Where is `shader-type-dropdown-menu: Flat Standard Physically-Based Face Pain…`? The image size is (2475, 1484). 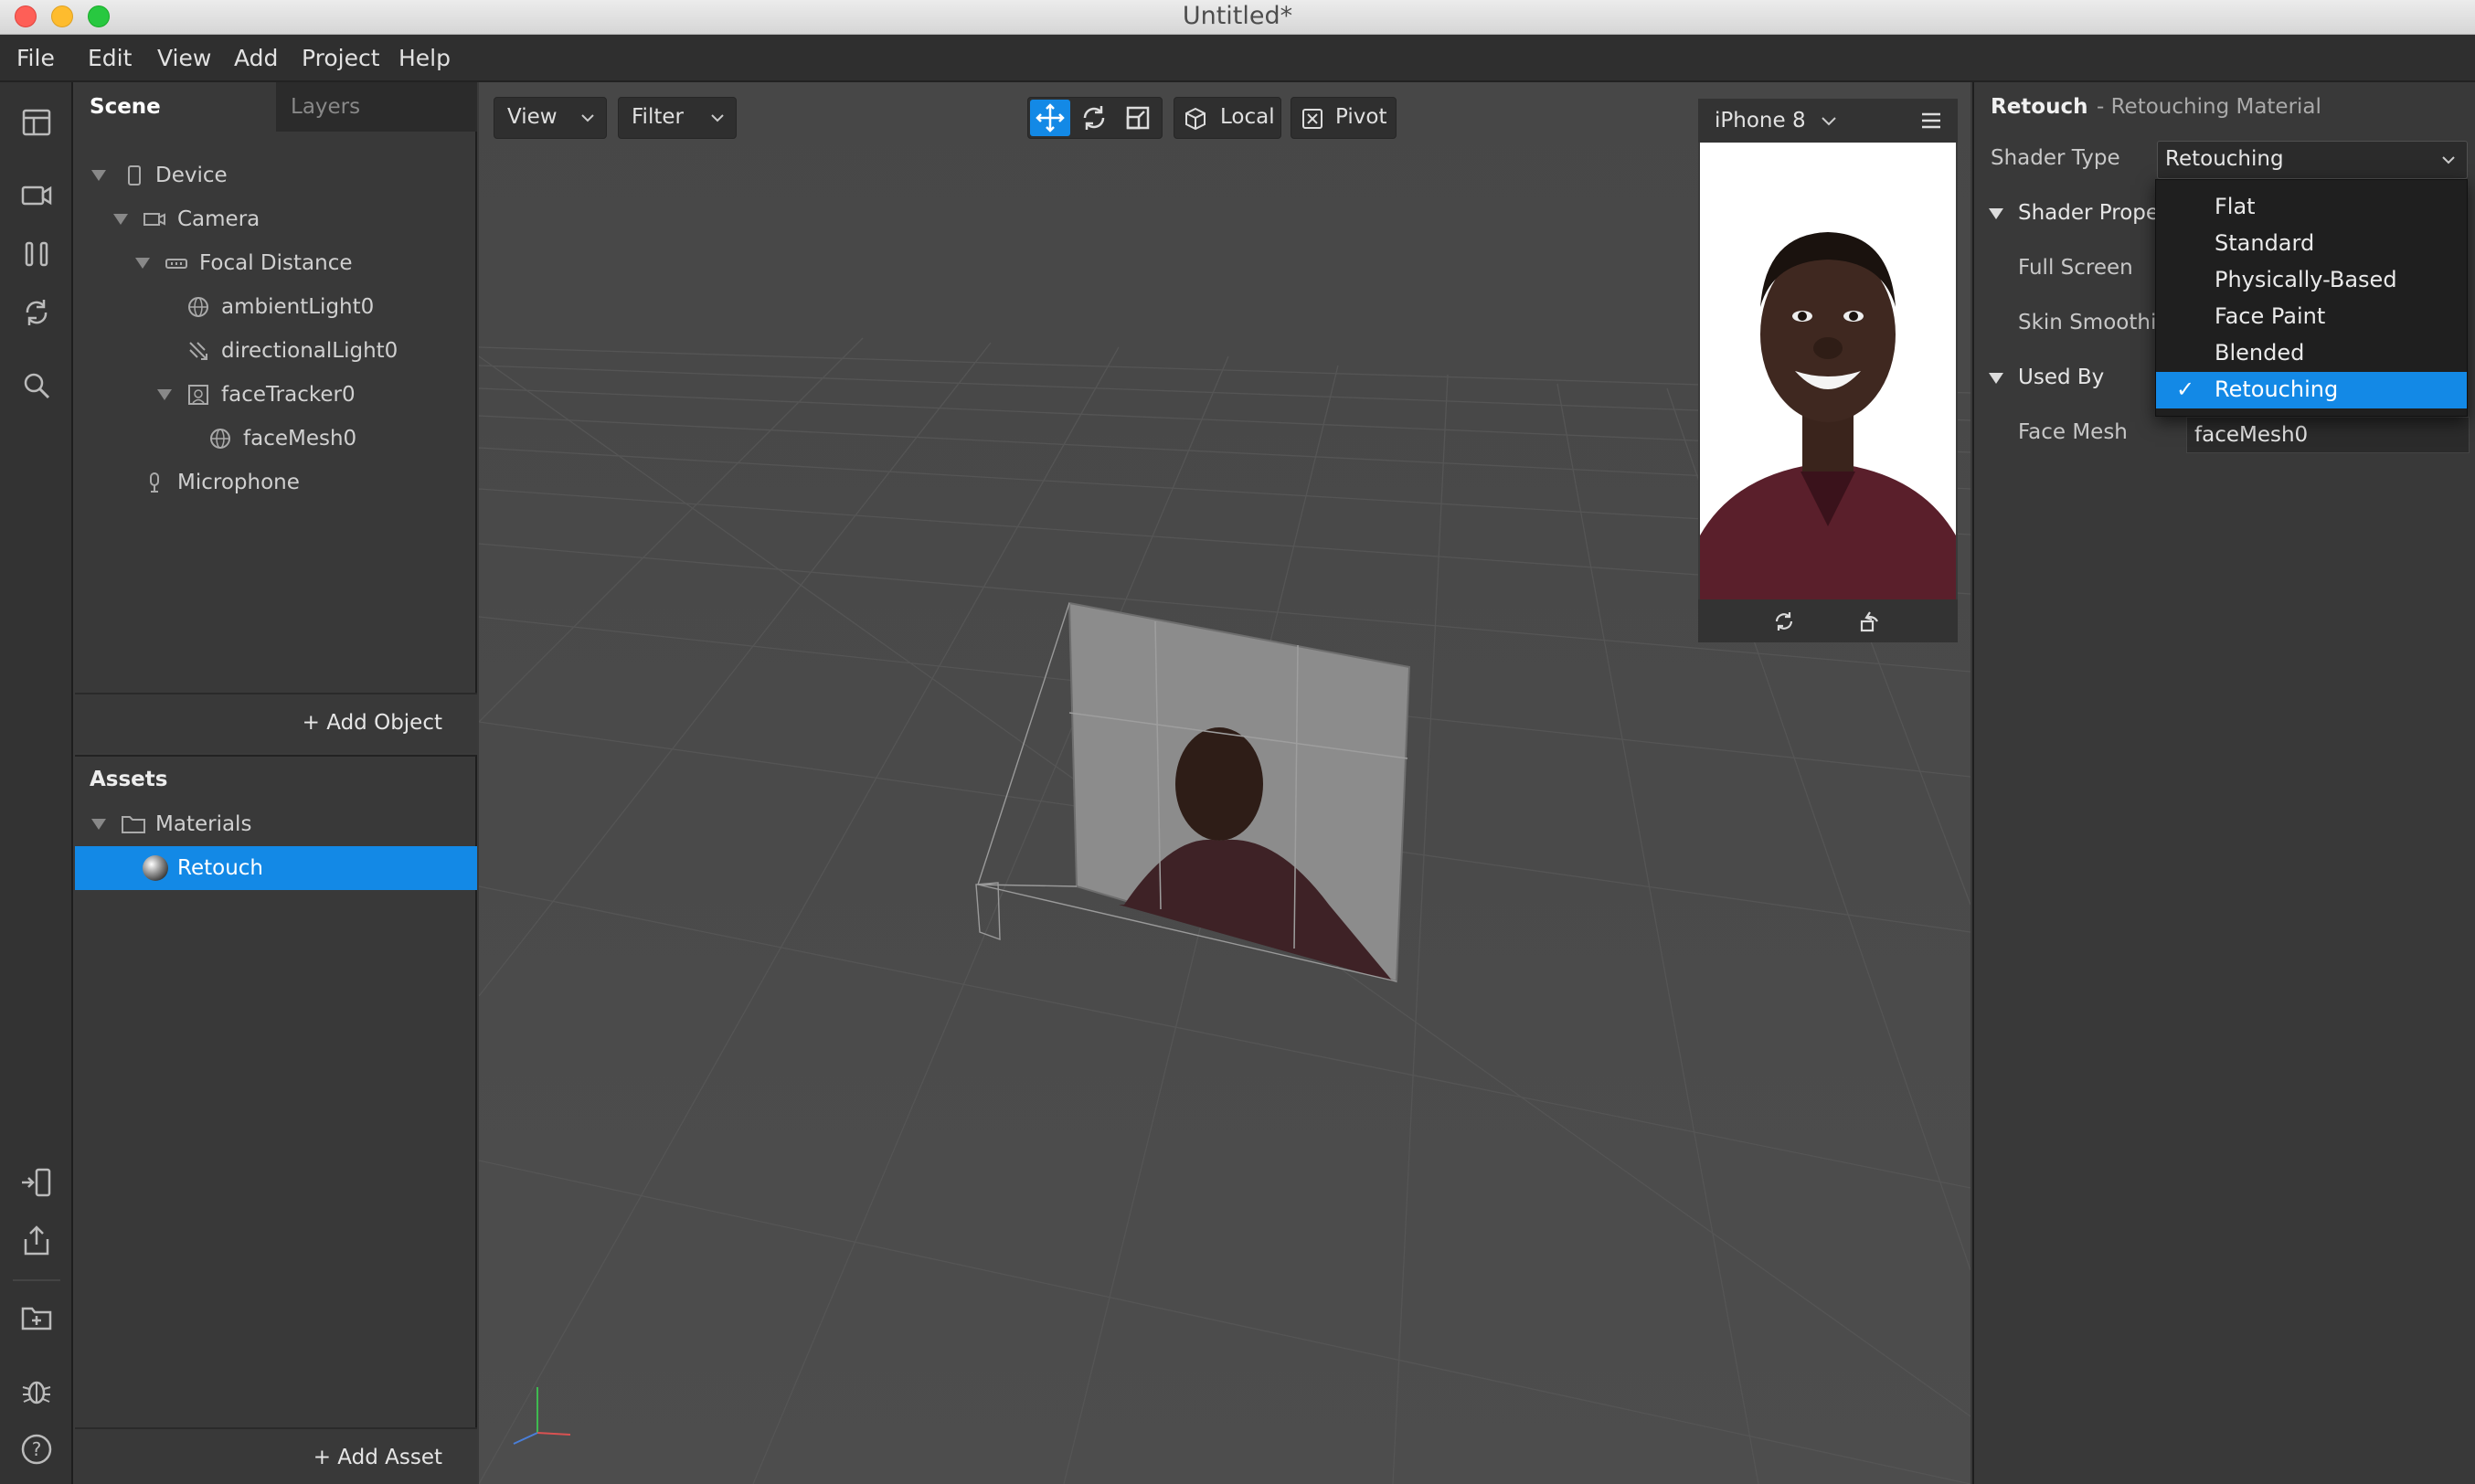 shader-type-dropdown-menu: Flat Standard Physically-Based Face Pain… is located at coordinates (2311, 298).